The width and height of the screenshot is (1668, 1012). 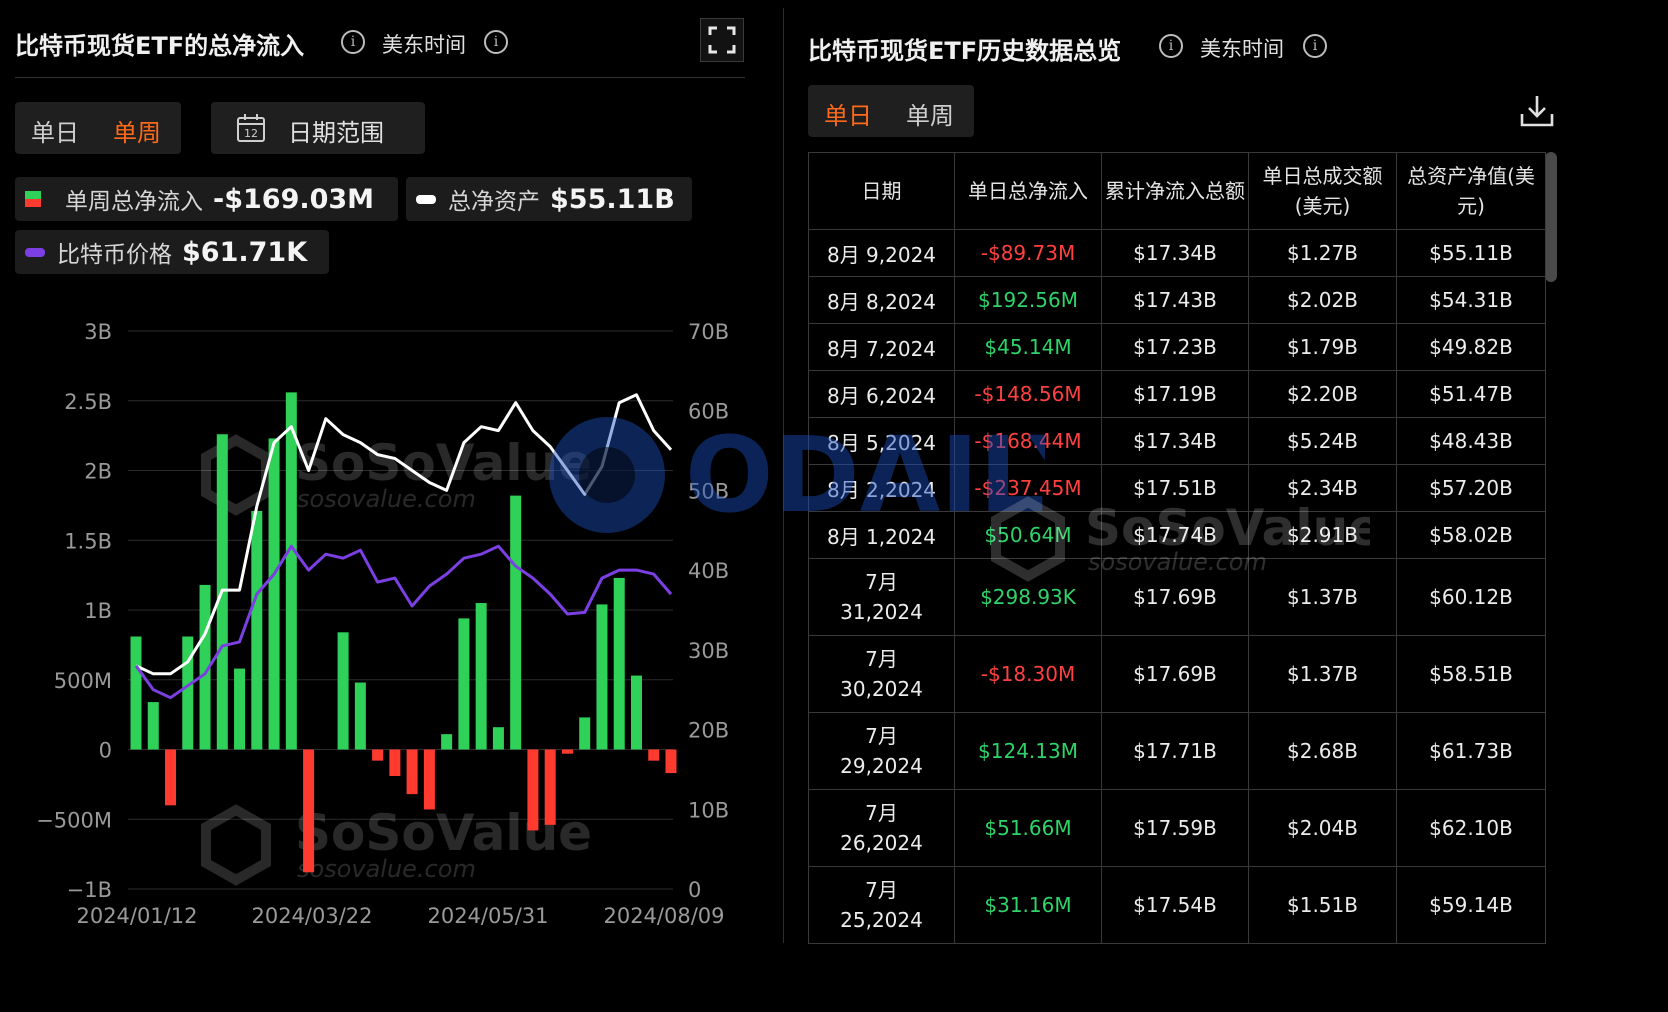 I want to click on volume-cell: $2.02B, so click(x=1322, y=300).